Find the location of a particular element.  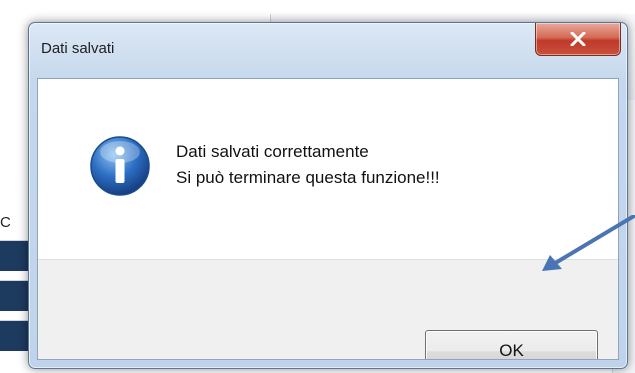

dialog-title: Dati salvati is located at coordinates (78, 48).